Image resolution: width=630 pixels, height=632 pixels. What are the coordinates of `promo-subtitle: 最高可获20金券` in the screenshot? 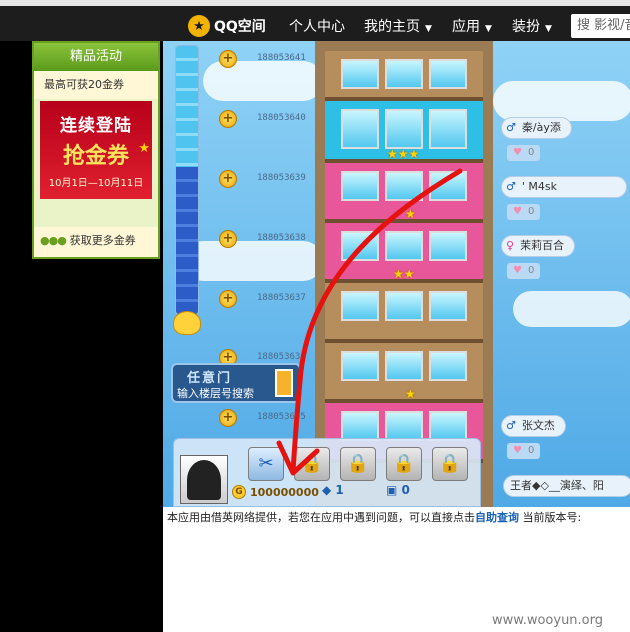 It's located at (96, 85).